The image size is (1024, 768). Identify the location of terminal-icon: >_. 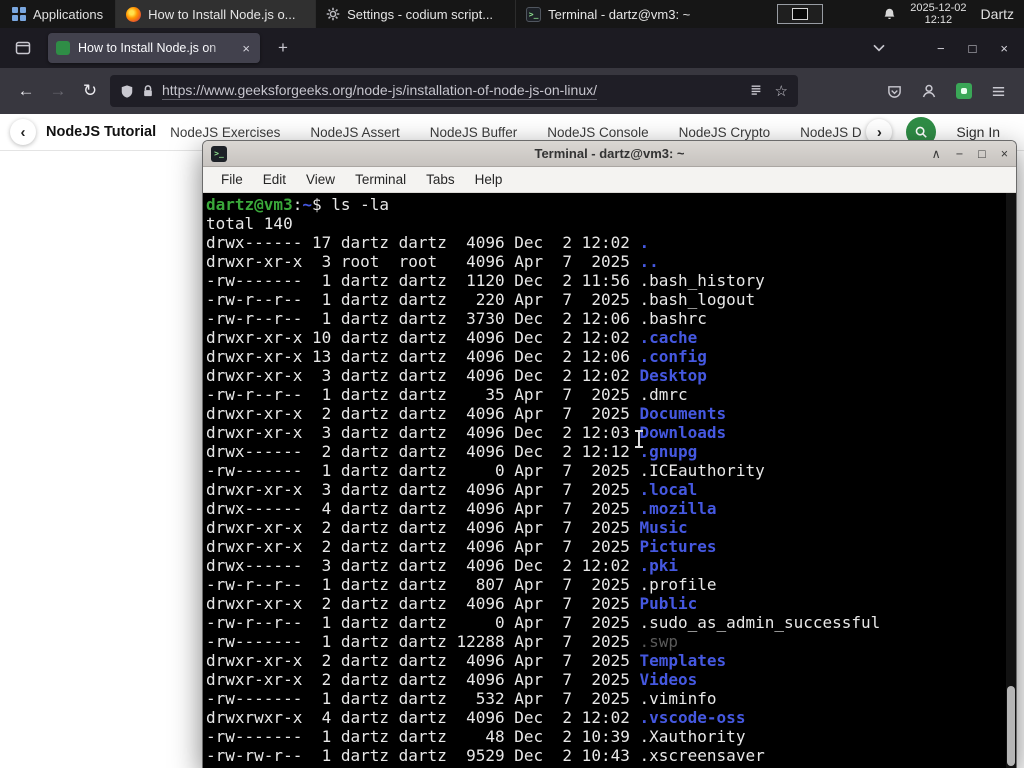
(534, 14).